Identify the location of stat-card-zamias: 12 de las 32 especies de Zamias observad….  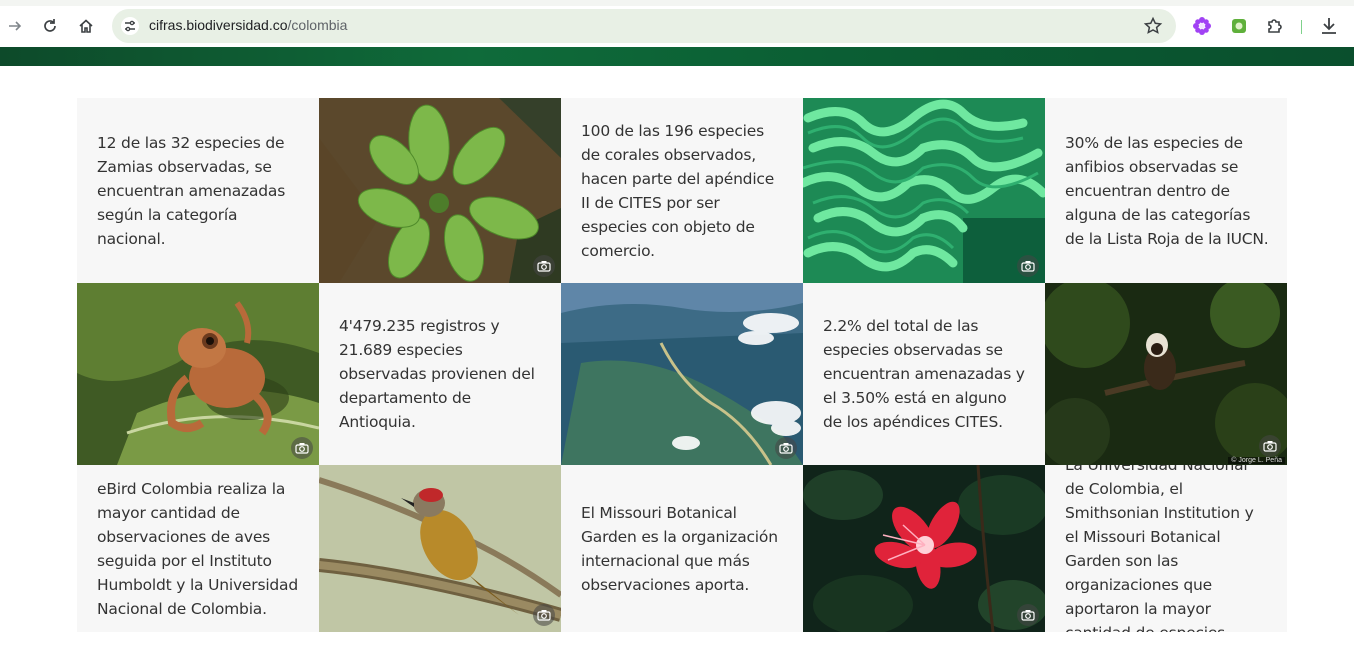
(198, 190).